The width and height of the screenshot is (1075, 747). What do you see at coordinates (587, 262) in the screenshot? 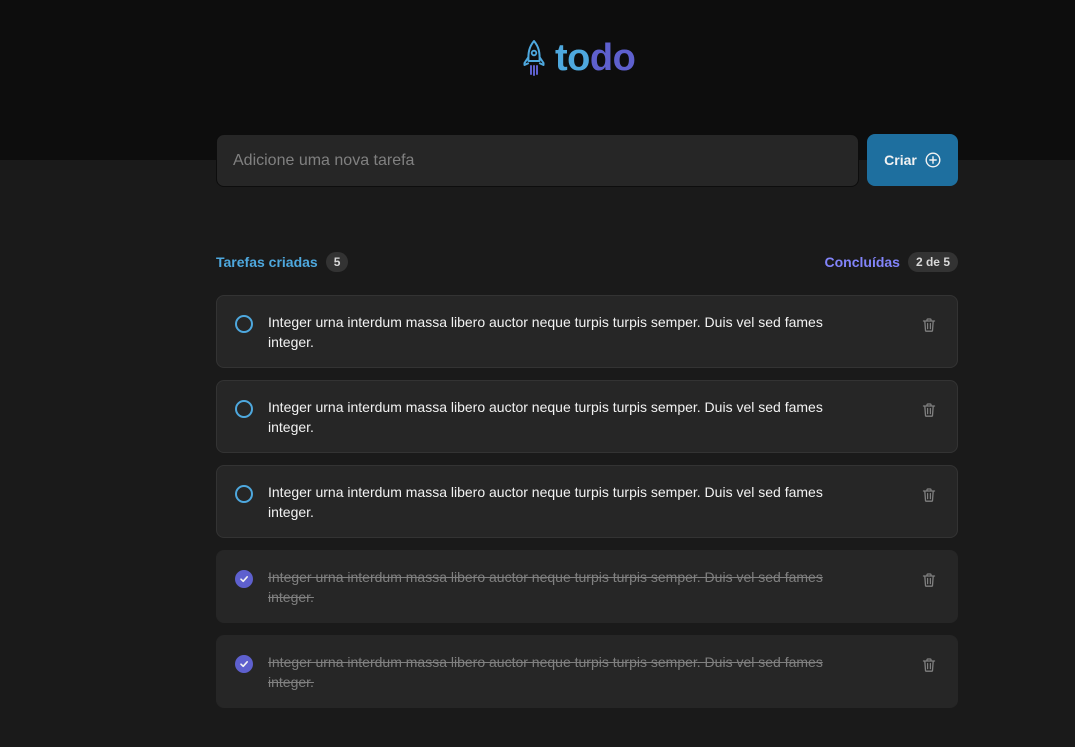
I see `task-summary: Tarefas criadas 5 Concluídas 2 de 5` at bounding box center [587, 262].